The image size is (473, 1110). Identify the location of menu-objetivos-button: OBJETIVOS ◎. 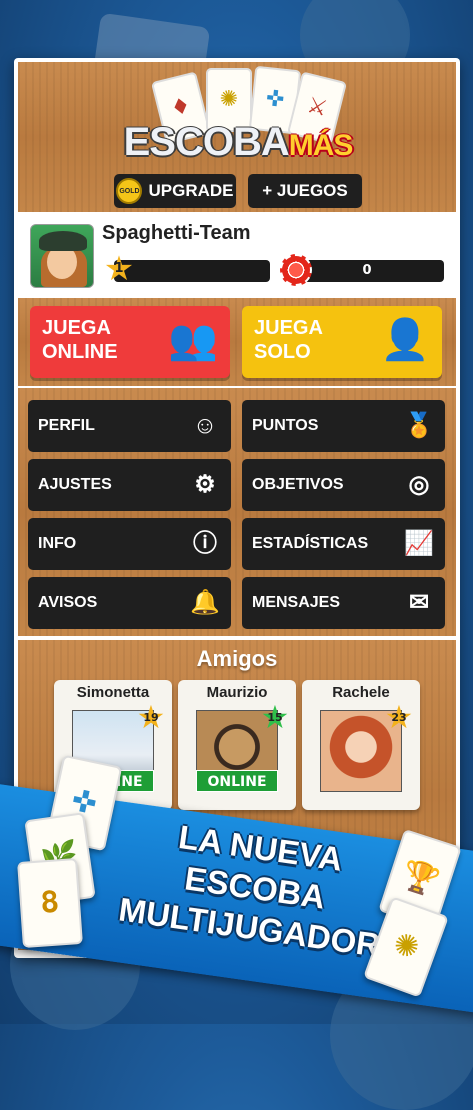
(343, 485).